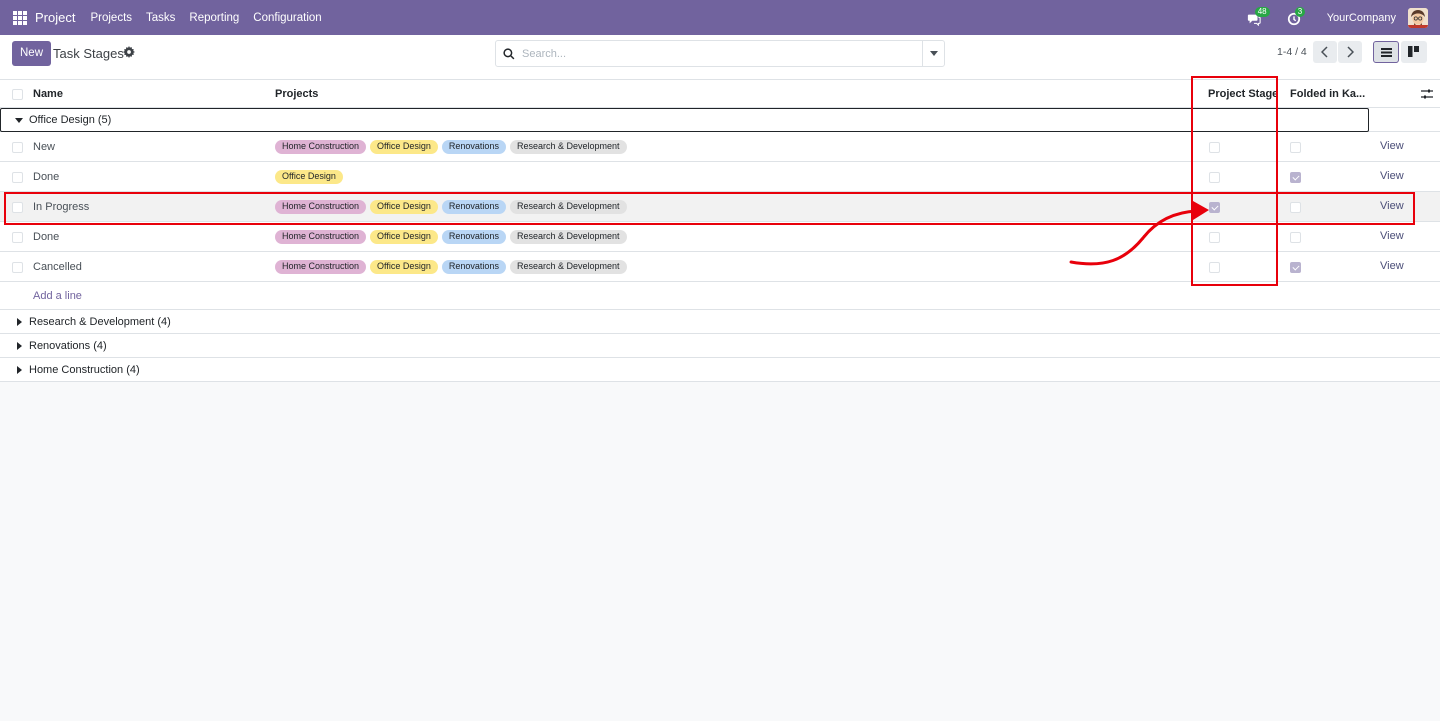 The width and height of the screenshot is (1440, 721). I want to click on group-label: Research & Development (4), so click(100, 322).